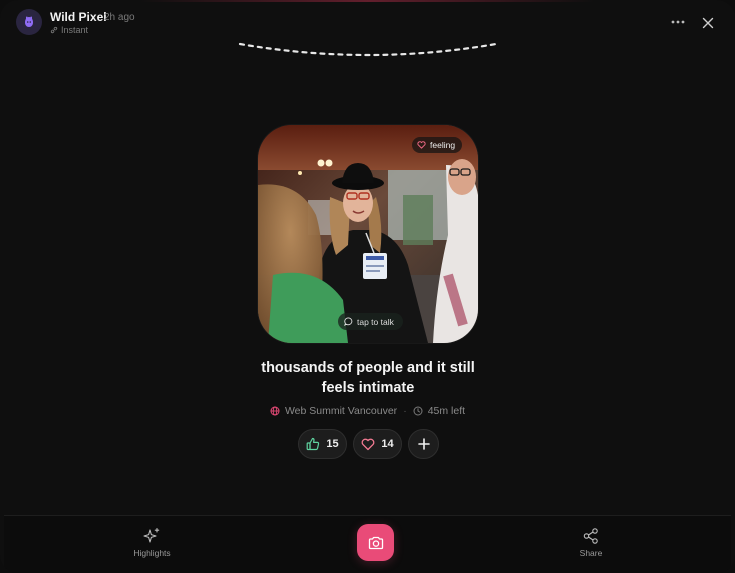  I want to click on tap-to-talk-chip: tap to talk, so click(370, 321).